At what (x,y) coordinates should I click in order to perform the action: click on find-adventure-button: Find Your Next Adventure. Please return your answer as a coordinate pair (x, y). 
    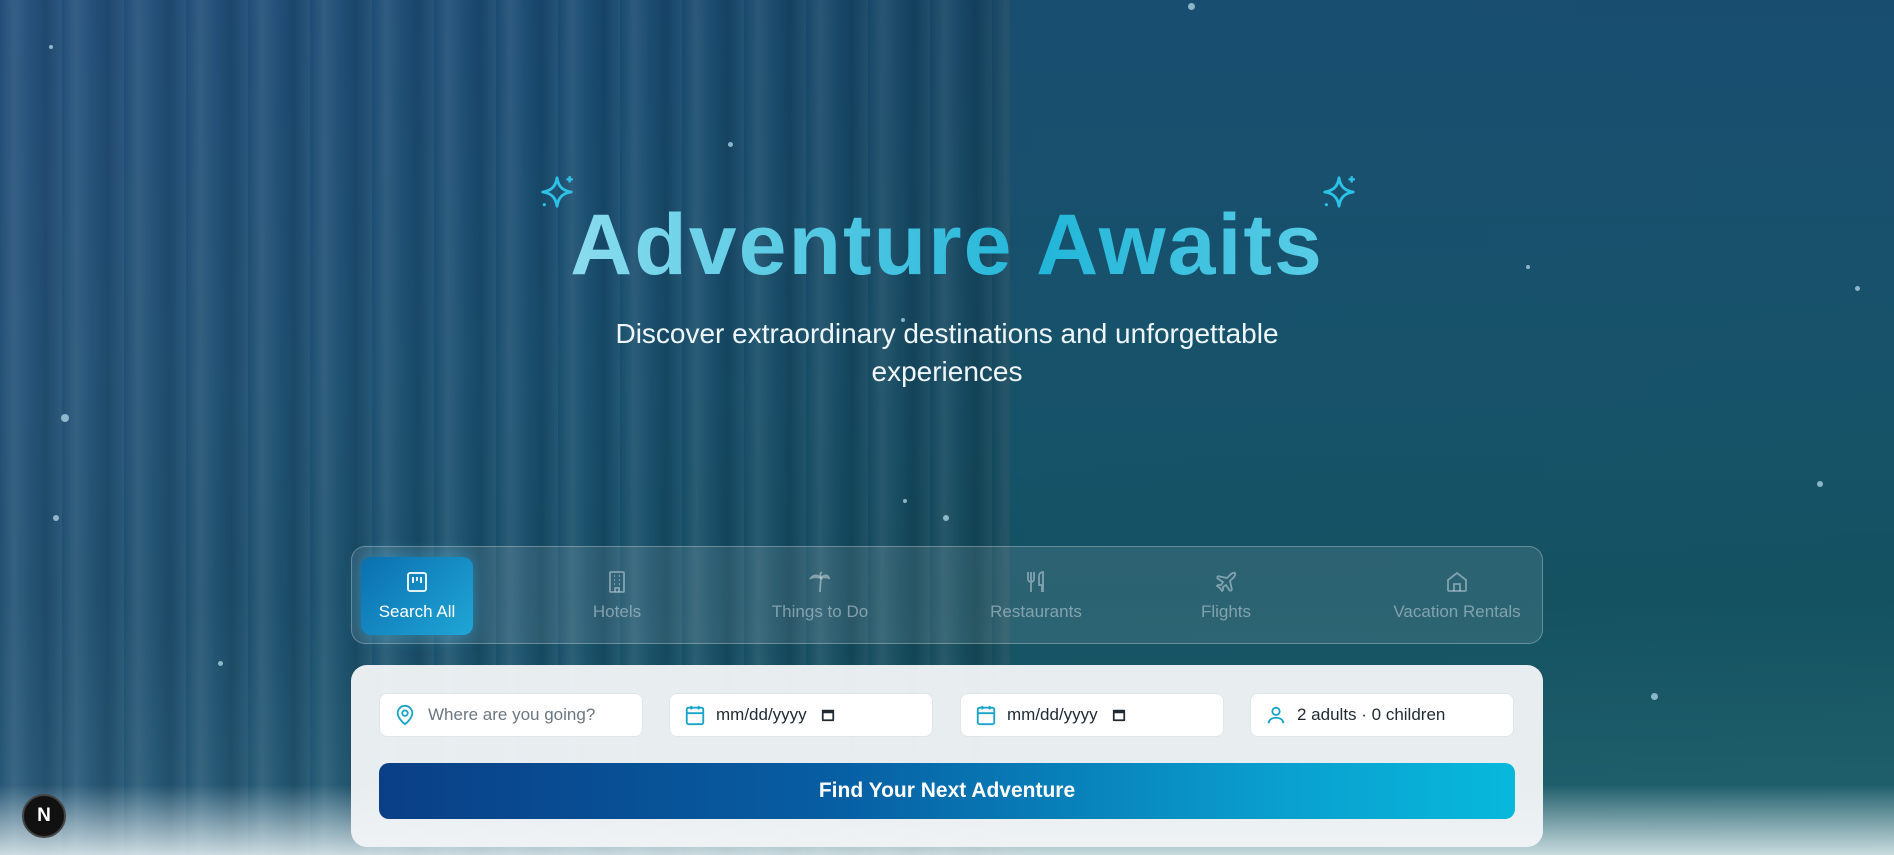
    Looking at the image, I should click on (947, 791).